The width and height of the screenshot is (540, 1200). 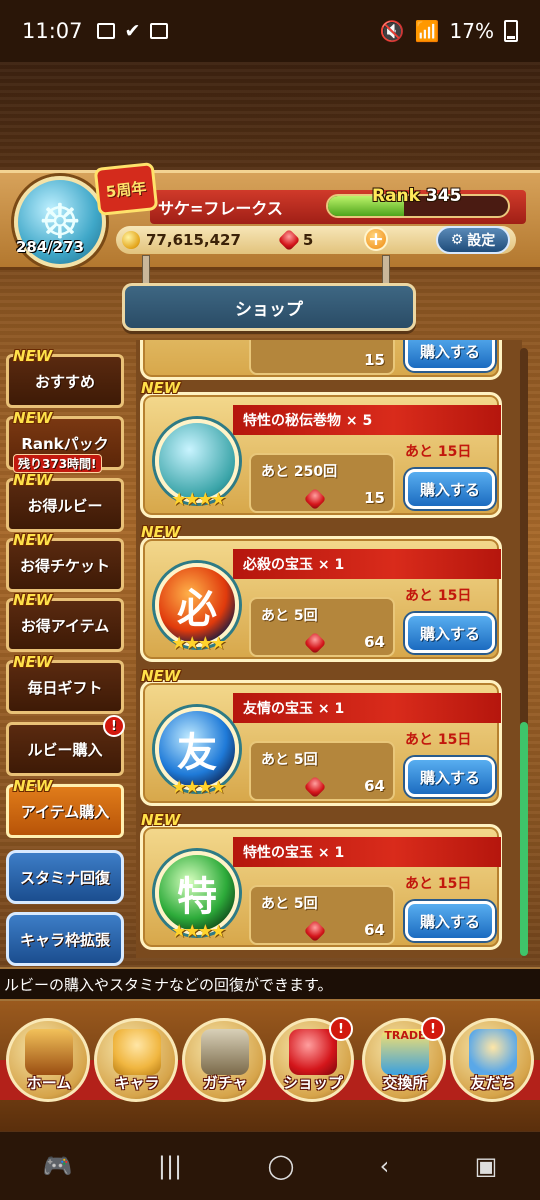 What do you see at coordinates (220, 208) in the screenshot?
I see `player-name: サケ=フレークス` at bounding box center [220, 208].